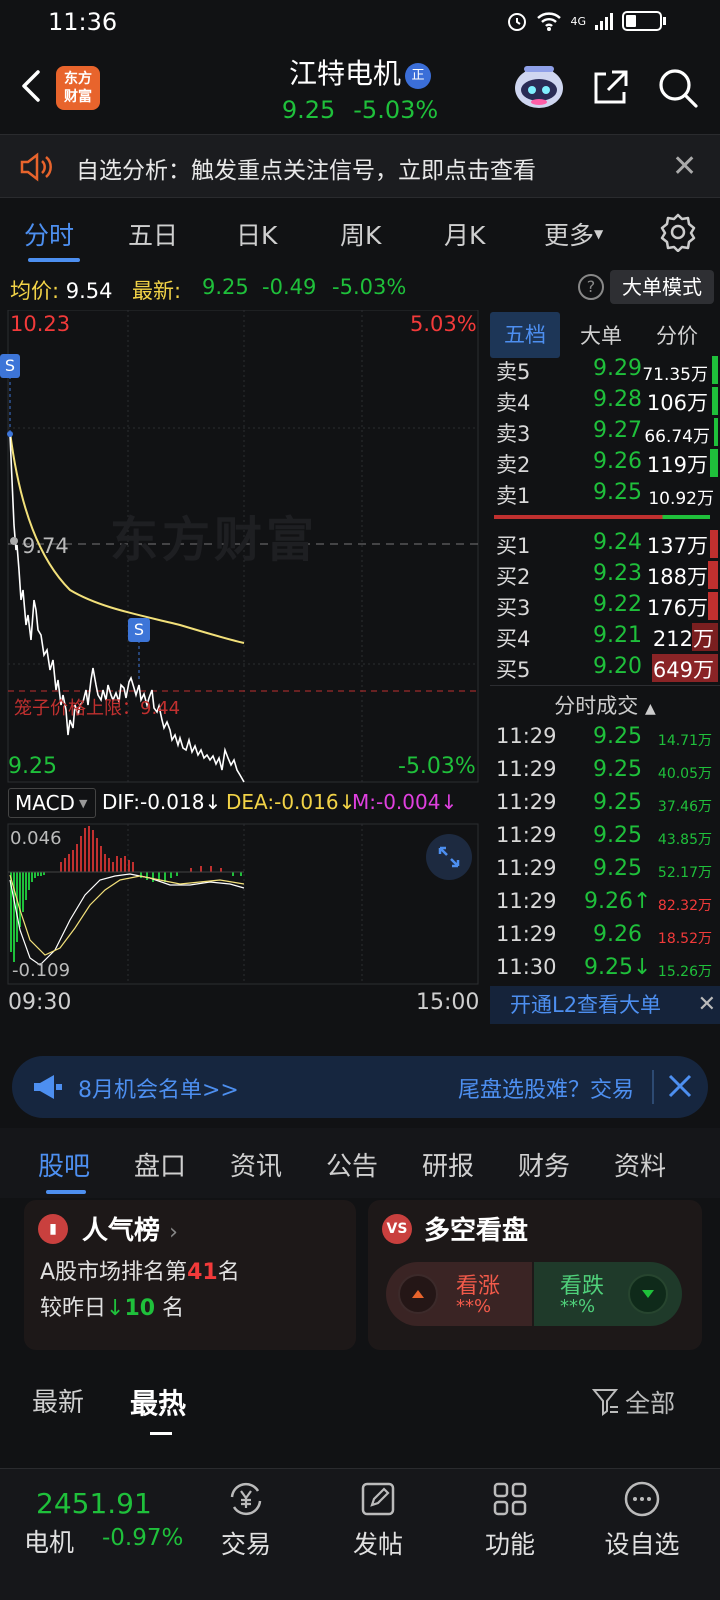 This screenshot has width=720, height=1600. Describe the element at coordinates (604, 901) in the screenshot. I see `trade-row: 11:29 9.26↑ 82.32万` at that location.